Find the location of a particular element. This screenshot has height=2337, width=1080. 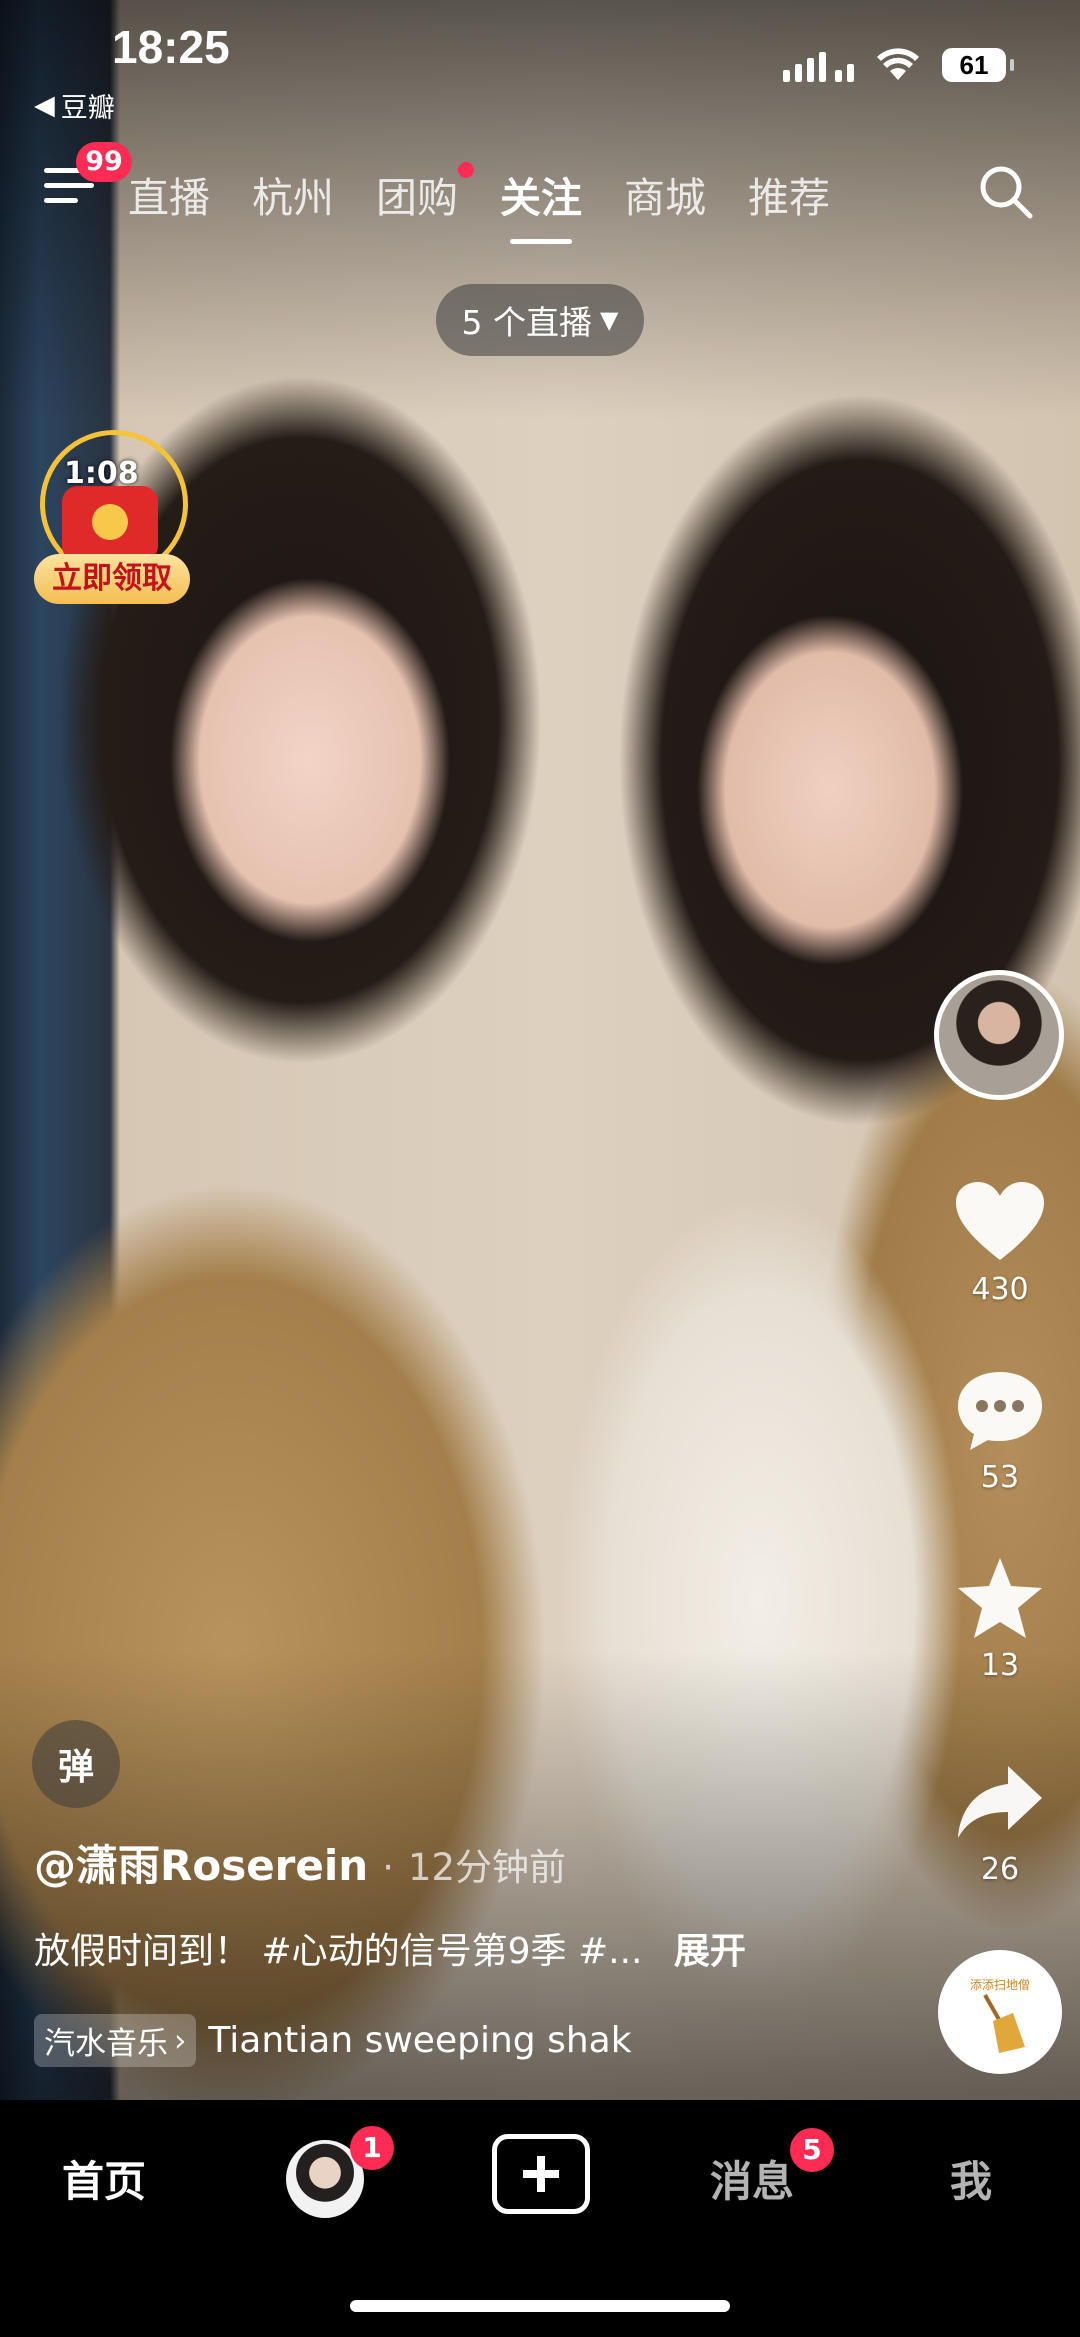

danmu-label: 弹 is located at coordinates (75, 1767).